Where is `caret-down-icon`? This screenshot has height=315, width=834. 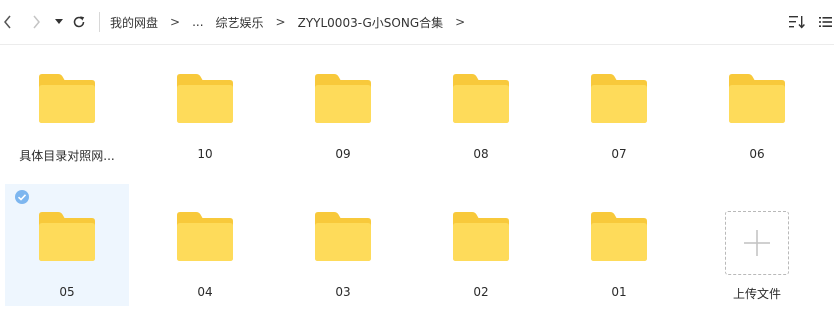
caret-down-icon is located at coordinates (59, 21).